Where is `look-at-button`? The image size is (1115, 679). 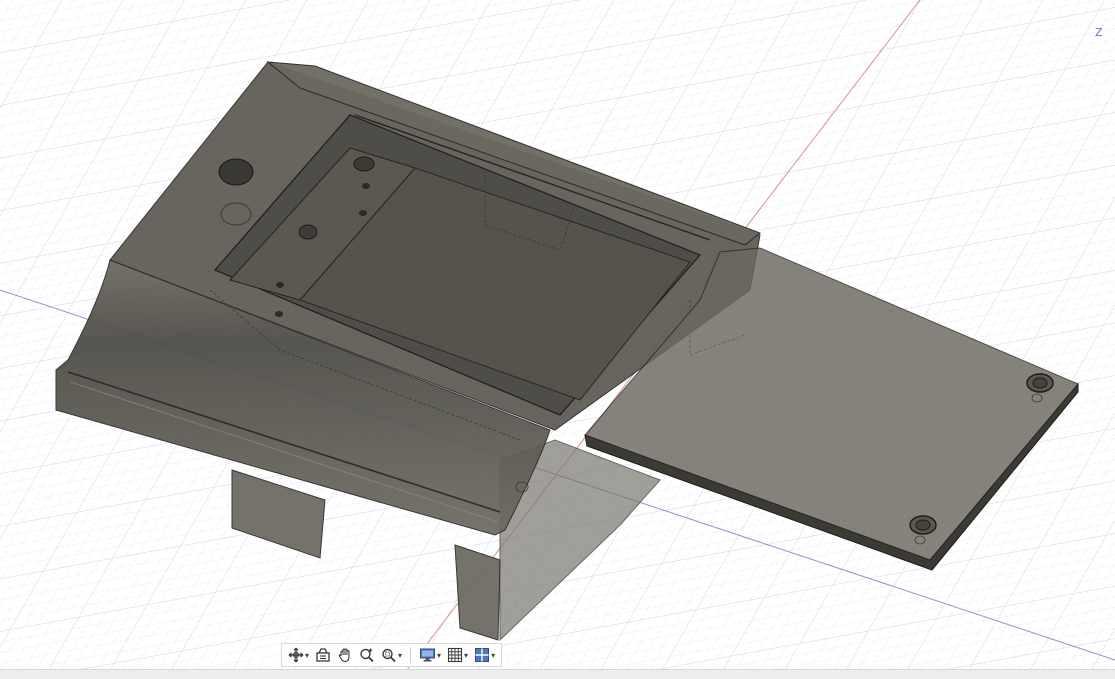 look-at-button is located at coordinates (323, 655).